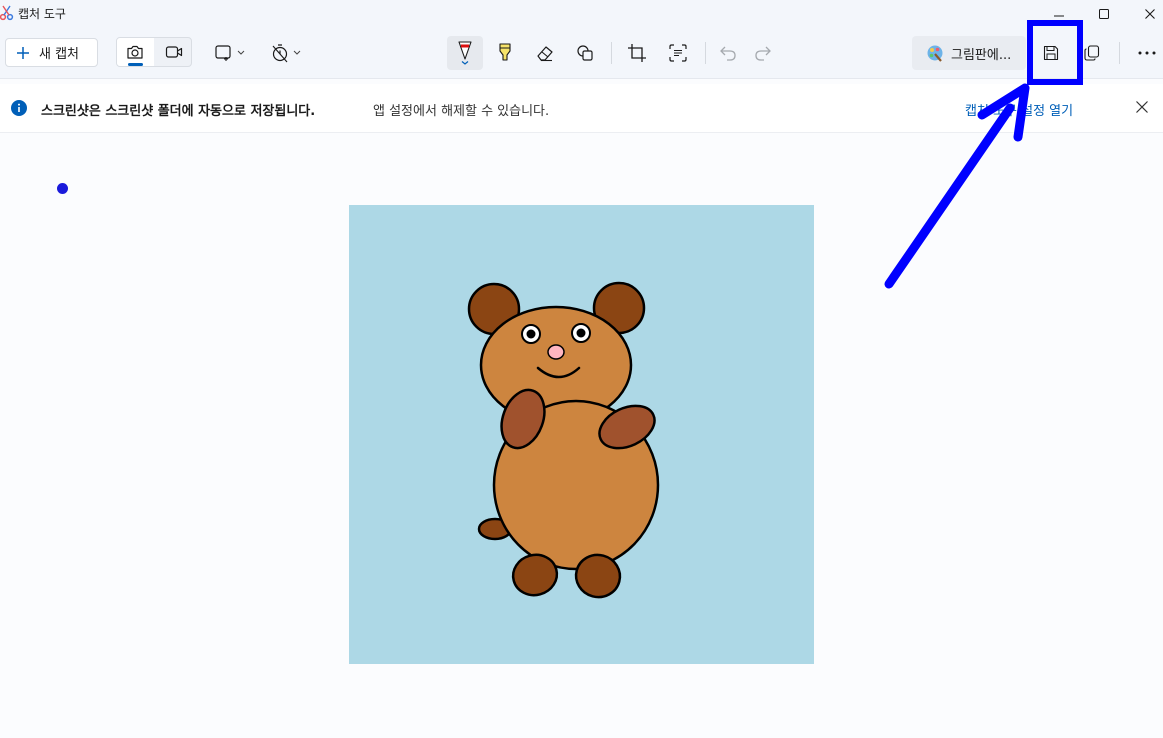 The height and width of the screenshot is (738, 1163). I want to click on undo-button, so click(728, 53).